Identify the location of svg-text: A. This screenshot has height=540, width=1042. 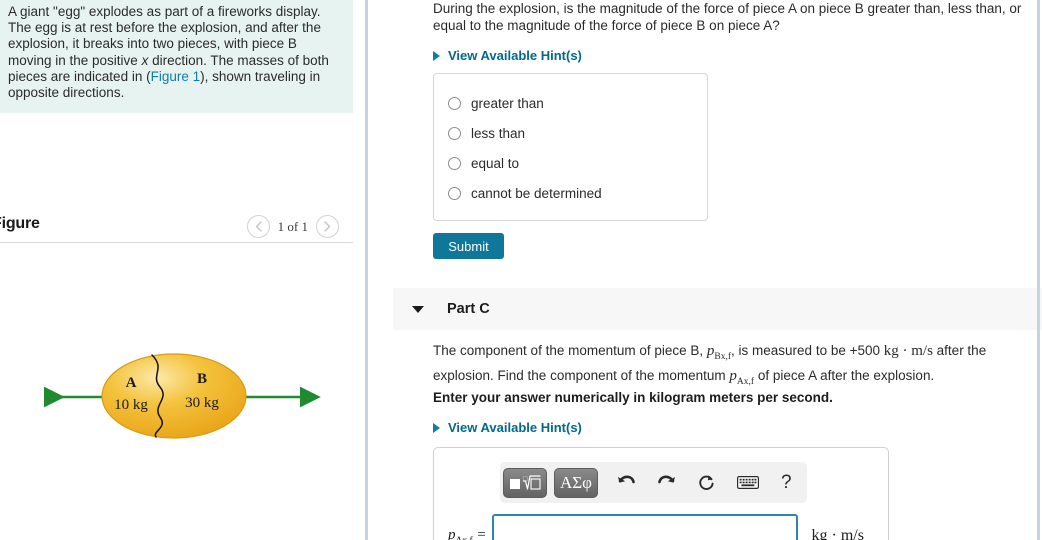
(131, 383).